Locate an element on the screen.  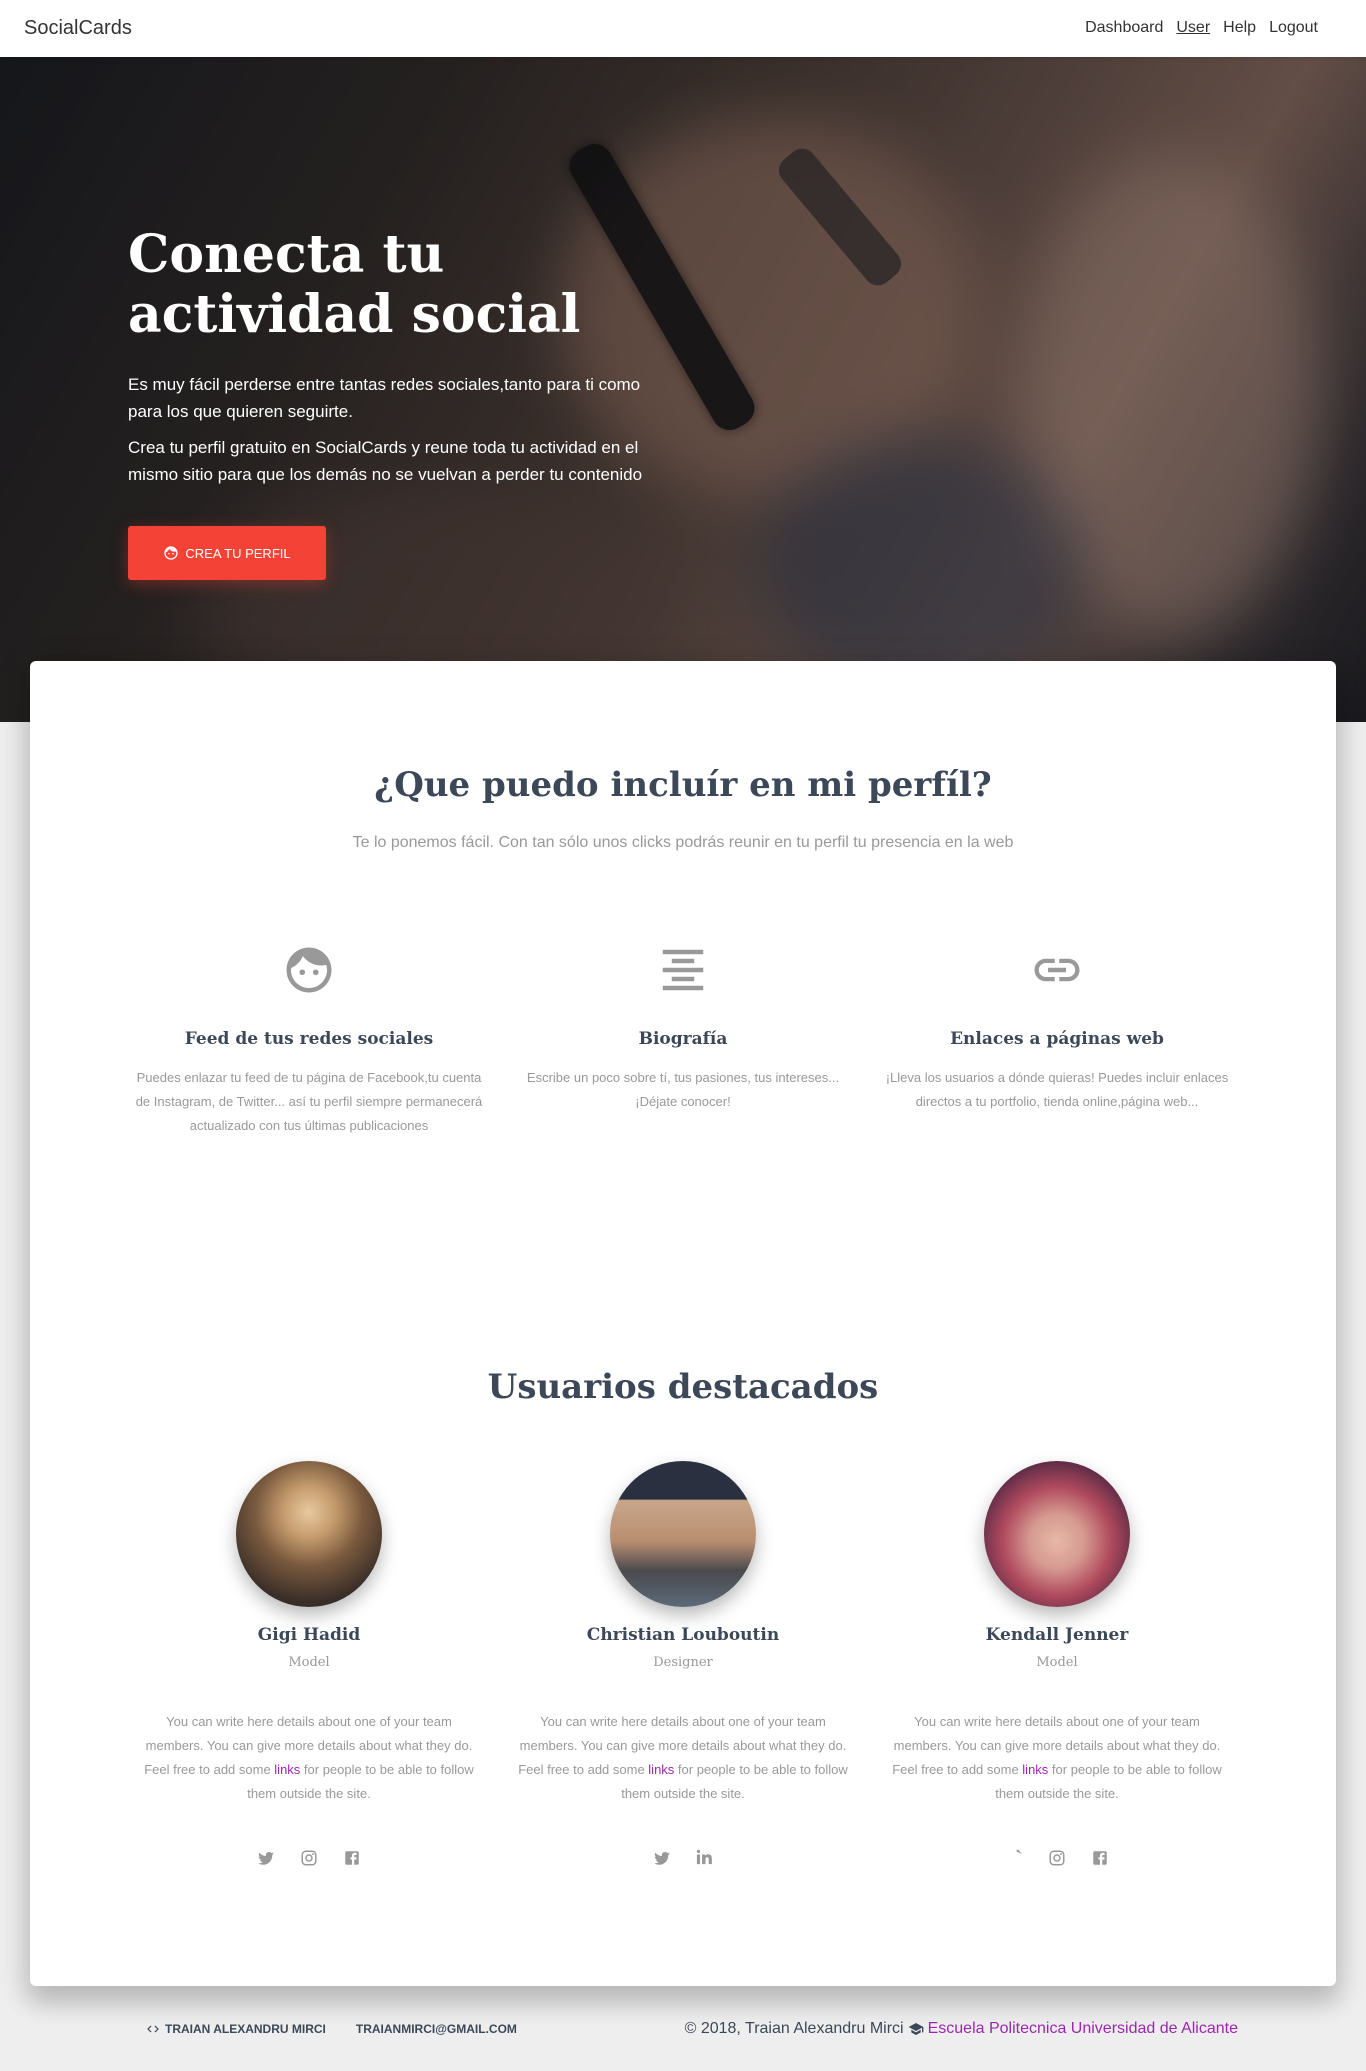
features-title: ¿Que puedo incluír en mi perfíl? is located at coordinates (683, 785).